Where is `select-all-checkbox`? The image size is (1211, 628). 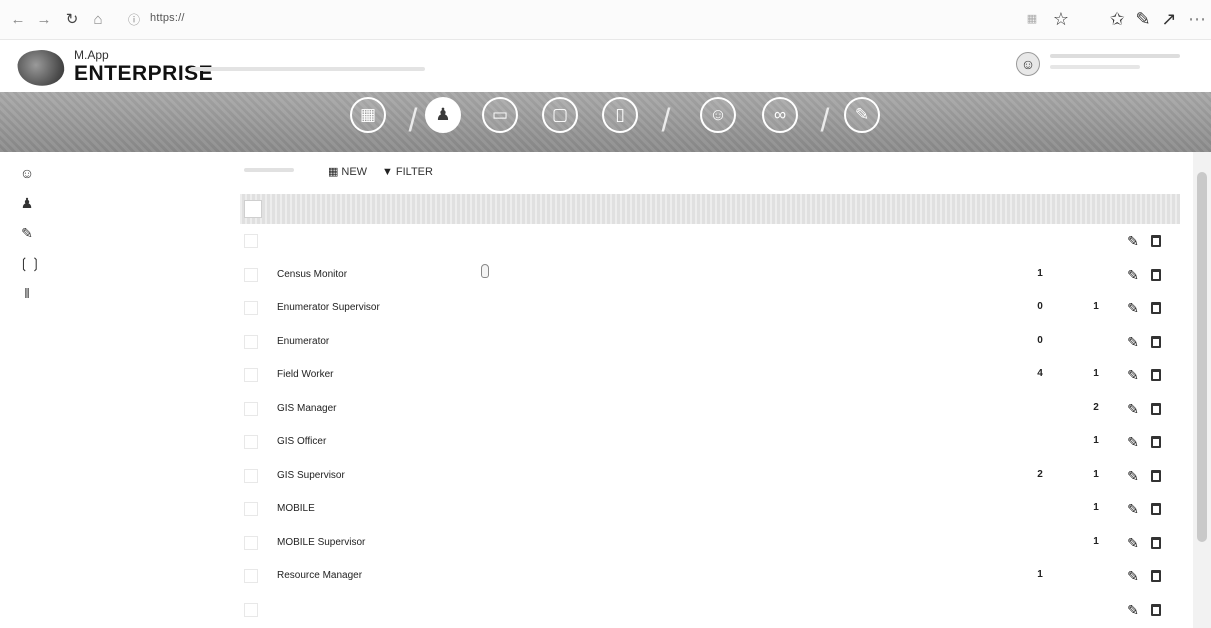 select-all-checkbox is located at coordinates (253, 209).